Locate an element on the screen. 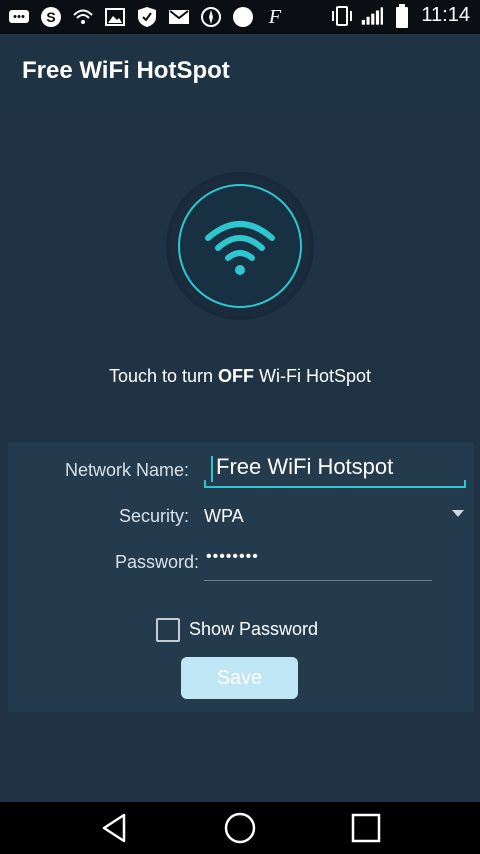 The image size is (480, 854). password-field: •••••••• is located at coordinates (318, 563).